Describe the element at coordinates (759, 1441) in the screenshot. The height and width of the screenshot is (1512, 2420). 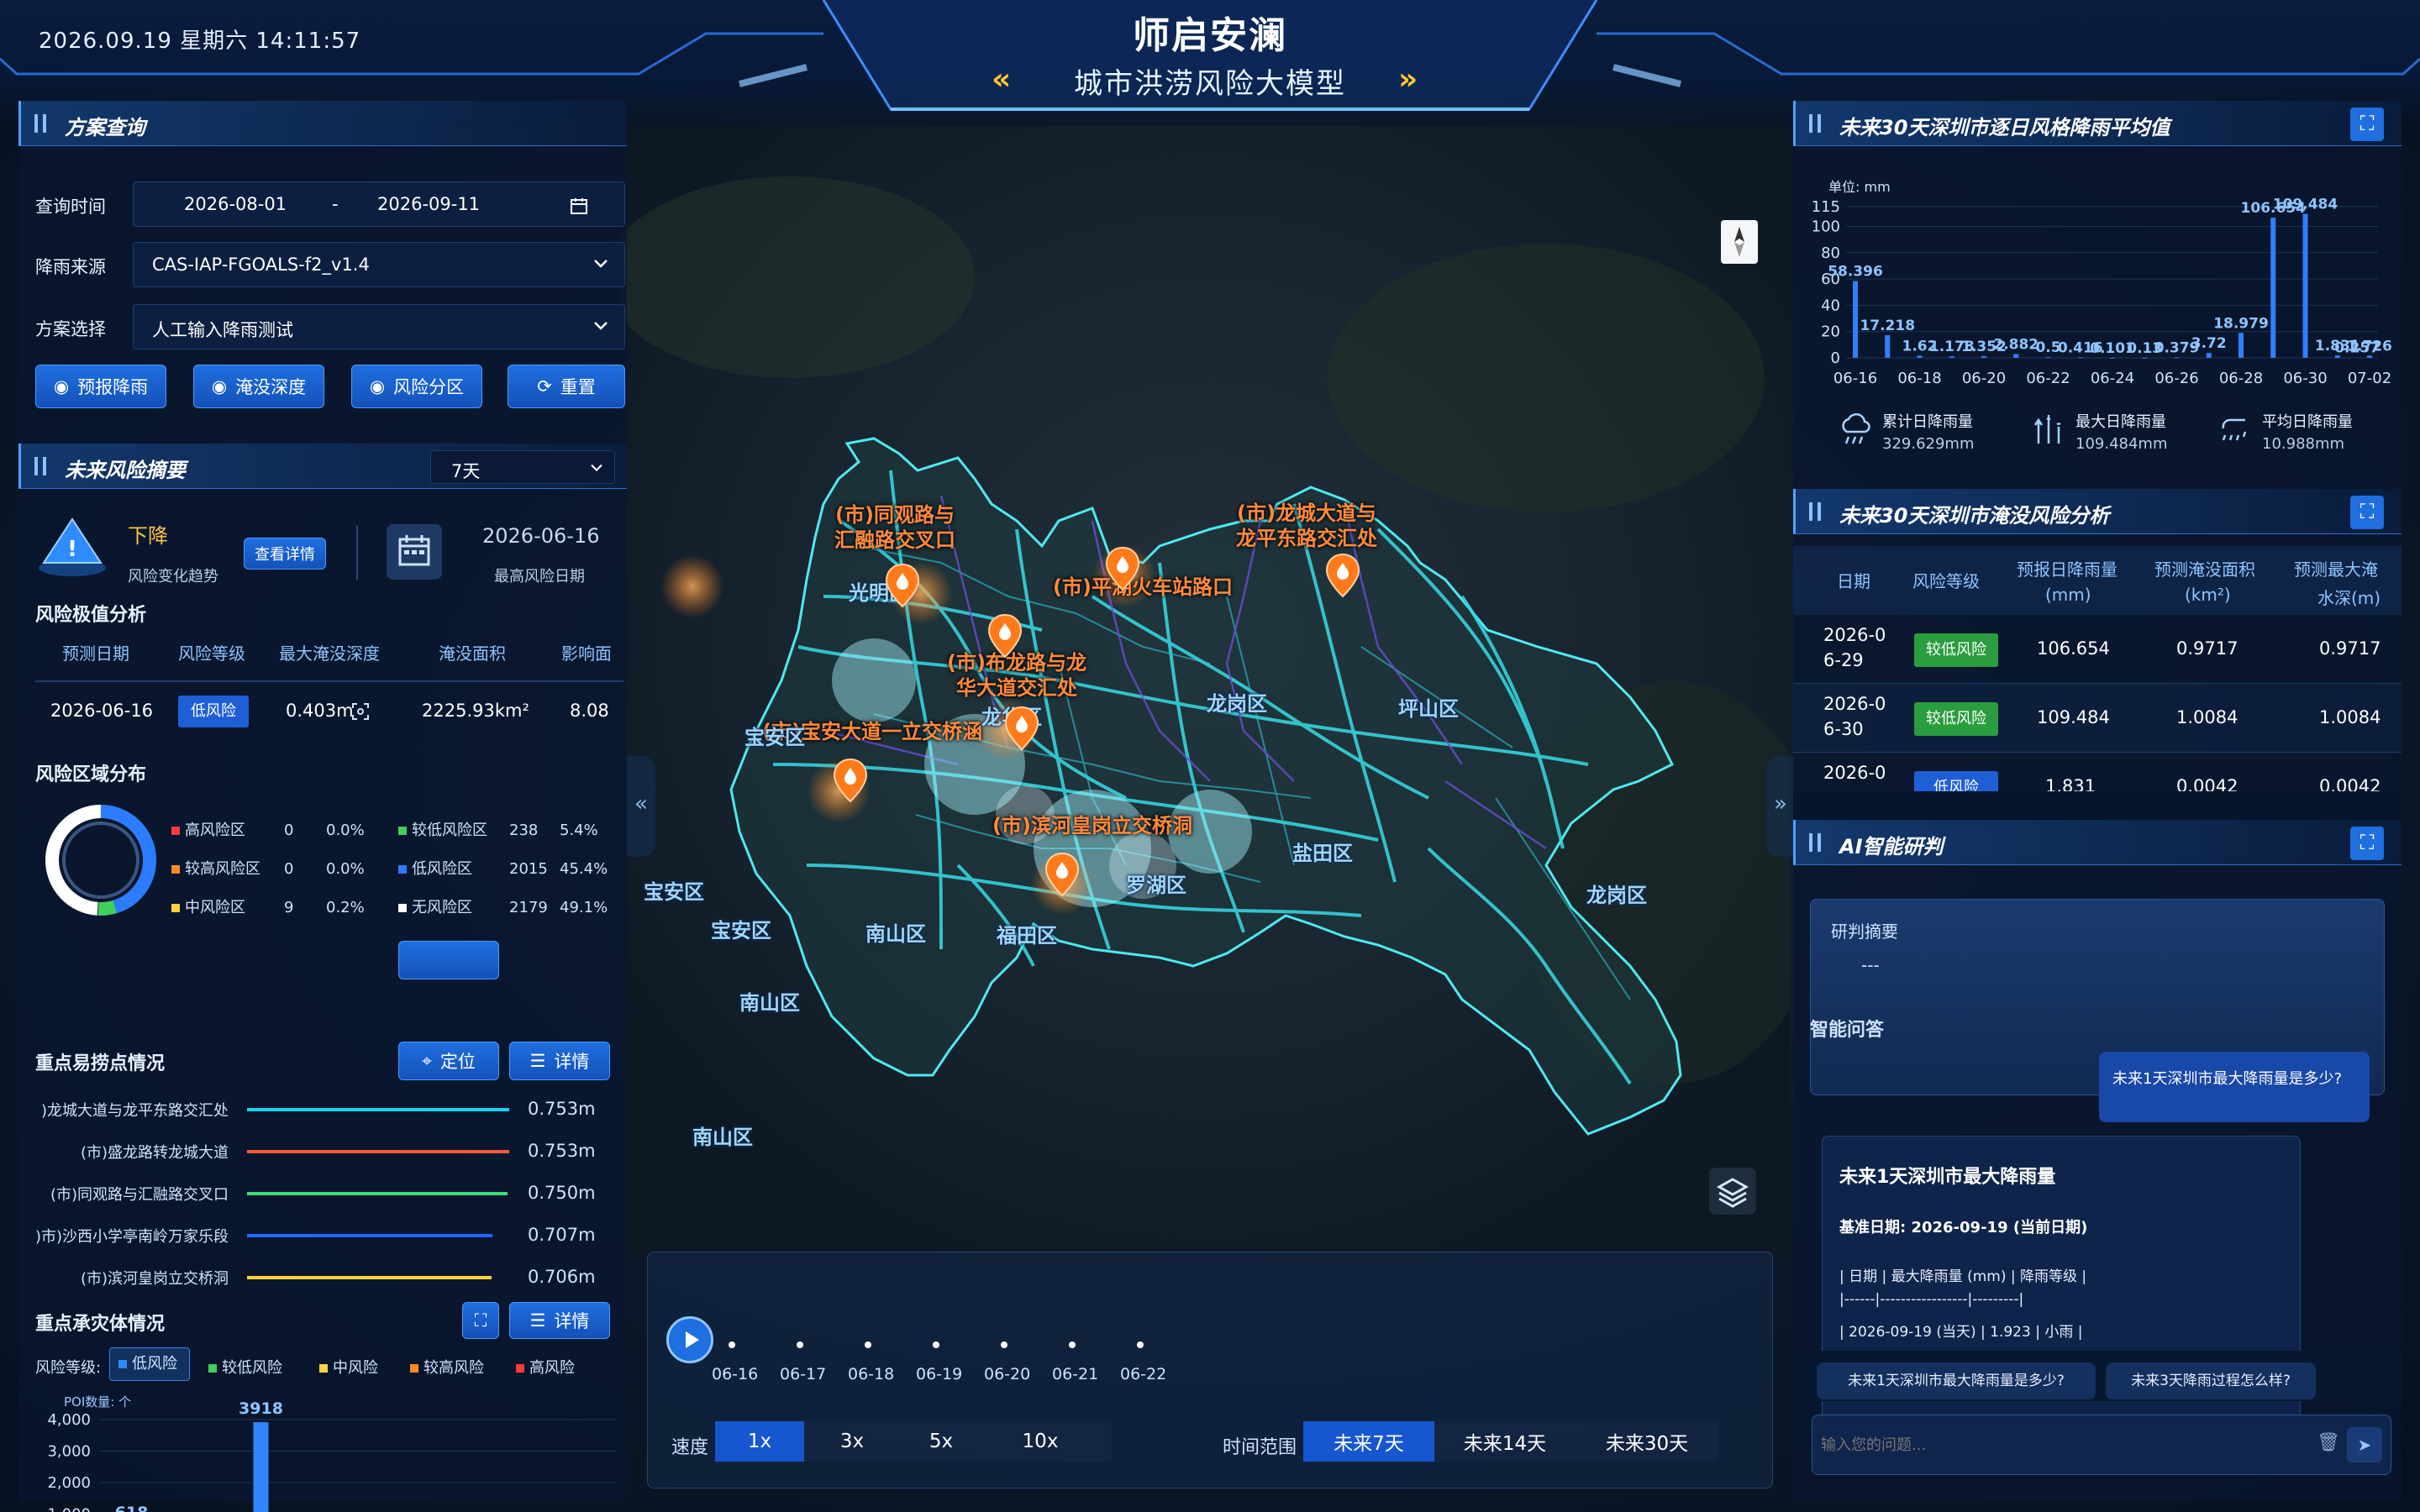
I see `speed-option: 1x` at that location.